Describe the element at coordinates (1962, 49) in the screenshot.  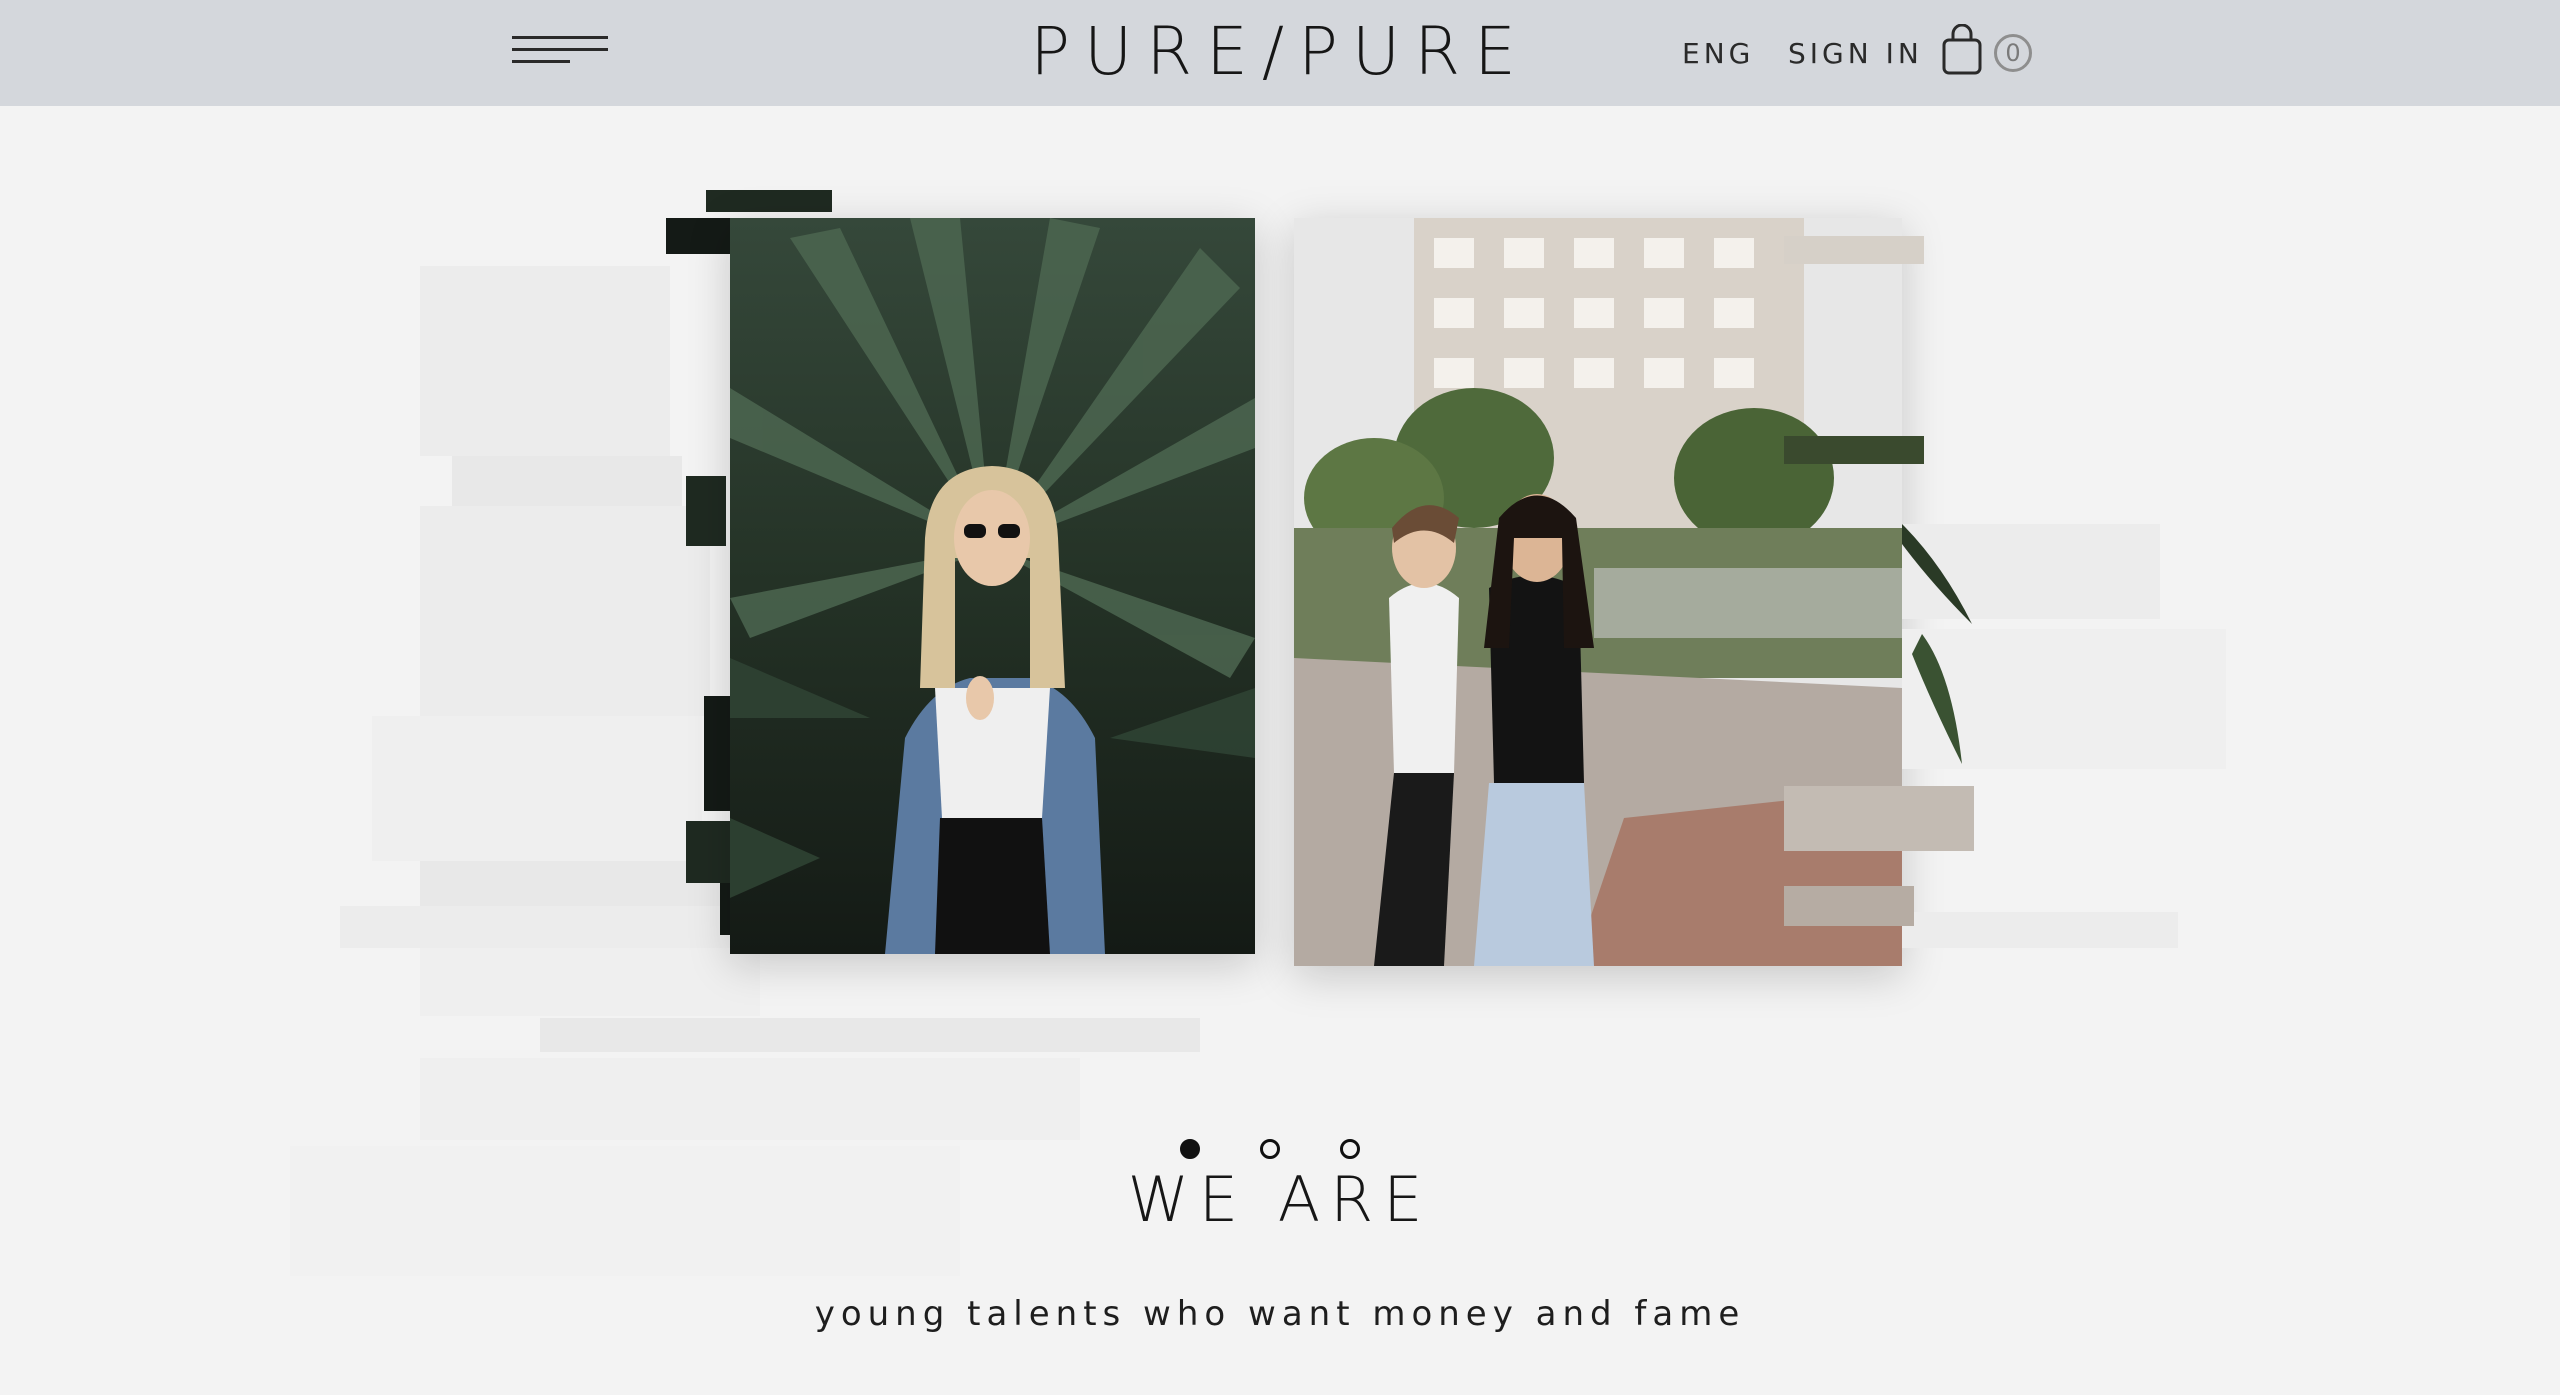
I see `shopping-bag-icon` at that location.